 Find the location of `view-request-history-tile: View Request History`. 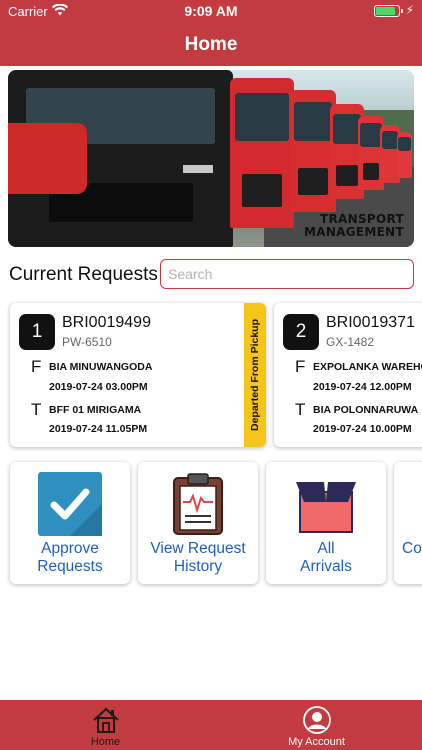

view-request-history-tile: View Request History is located at coordinates (198, 523).